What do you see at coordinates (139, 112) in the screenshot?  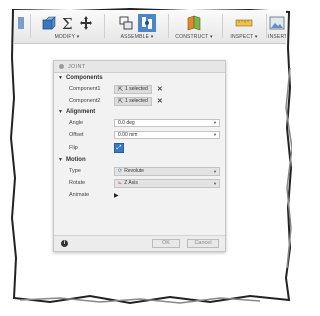 I see `section-alignment: ▼ Alignment` at bounding box center [139, 112].